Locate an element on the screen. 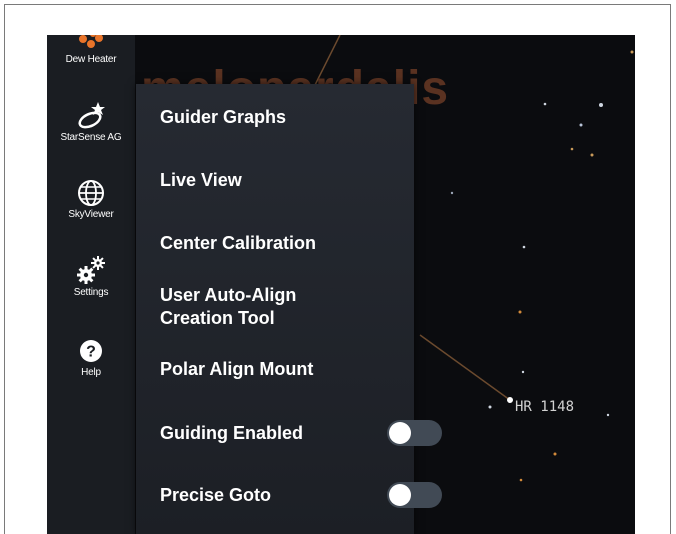 The height and width of the screenshot is (534, 676). sidebar-item-settings: Settings is located at coordinates (91, 274).